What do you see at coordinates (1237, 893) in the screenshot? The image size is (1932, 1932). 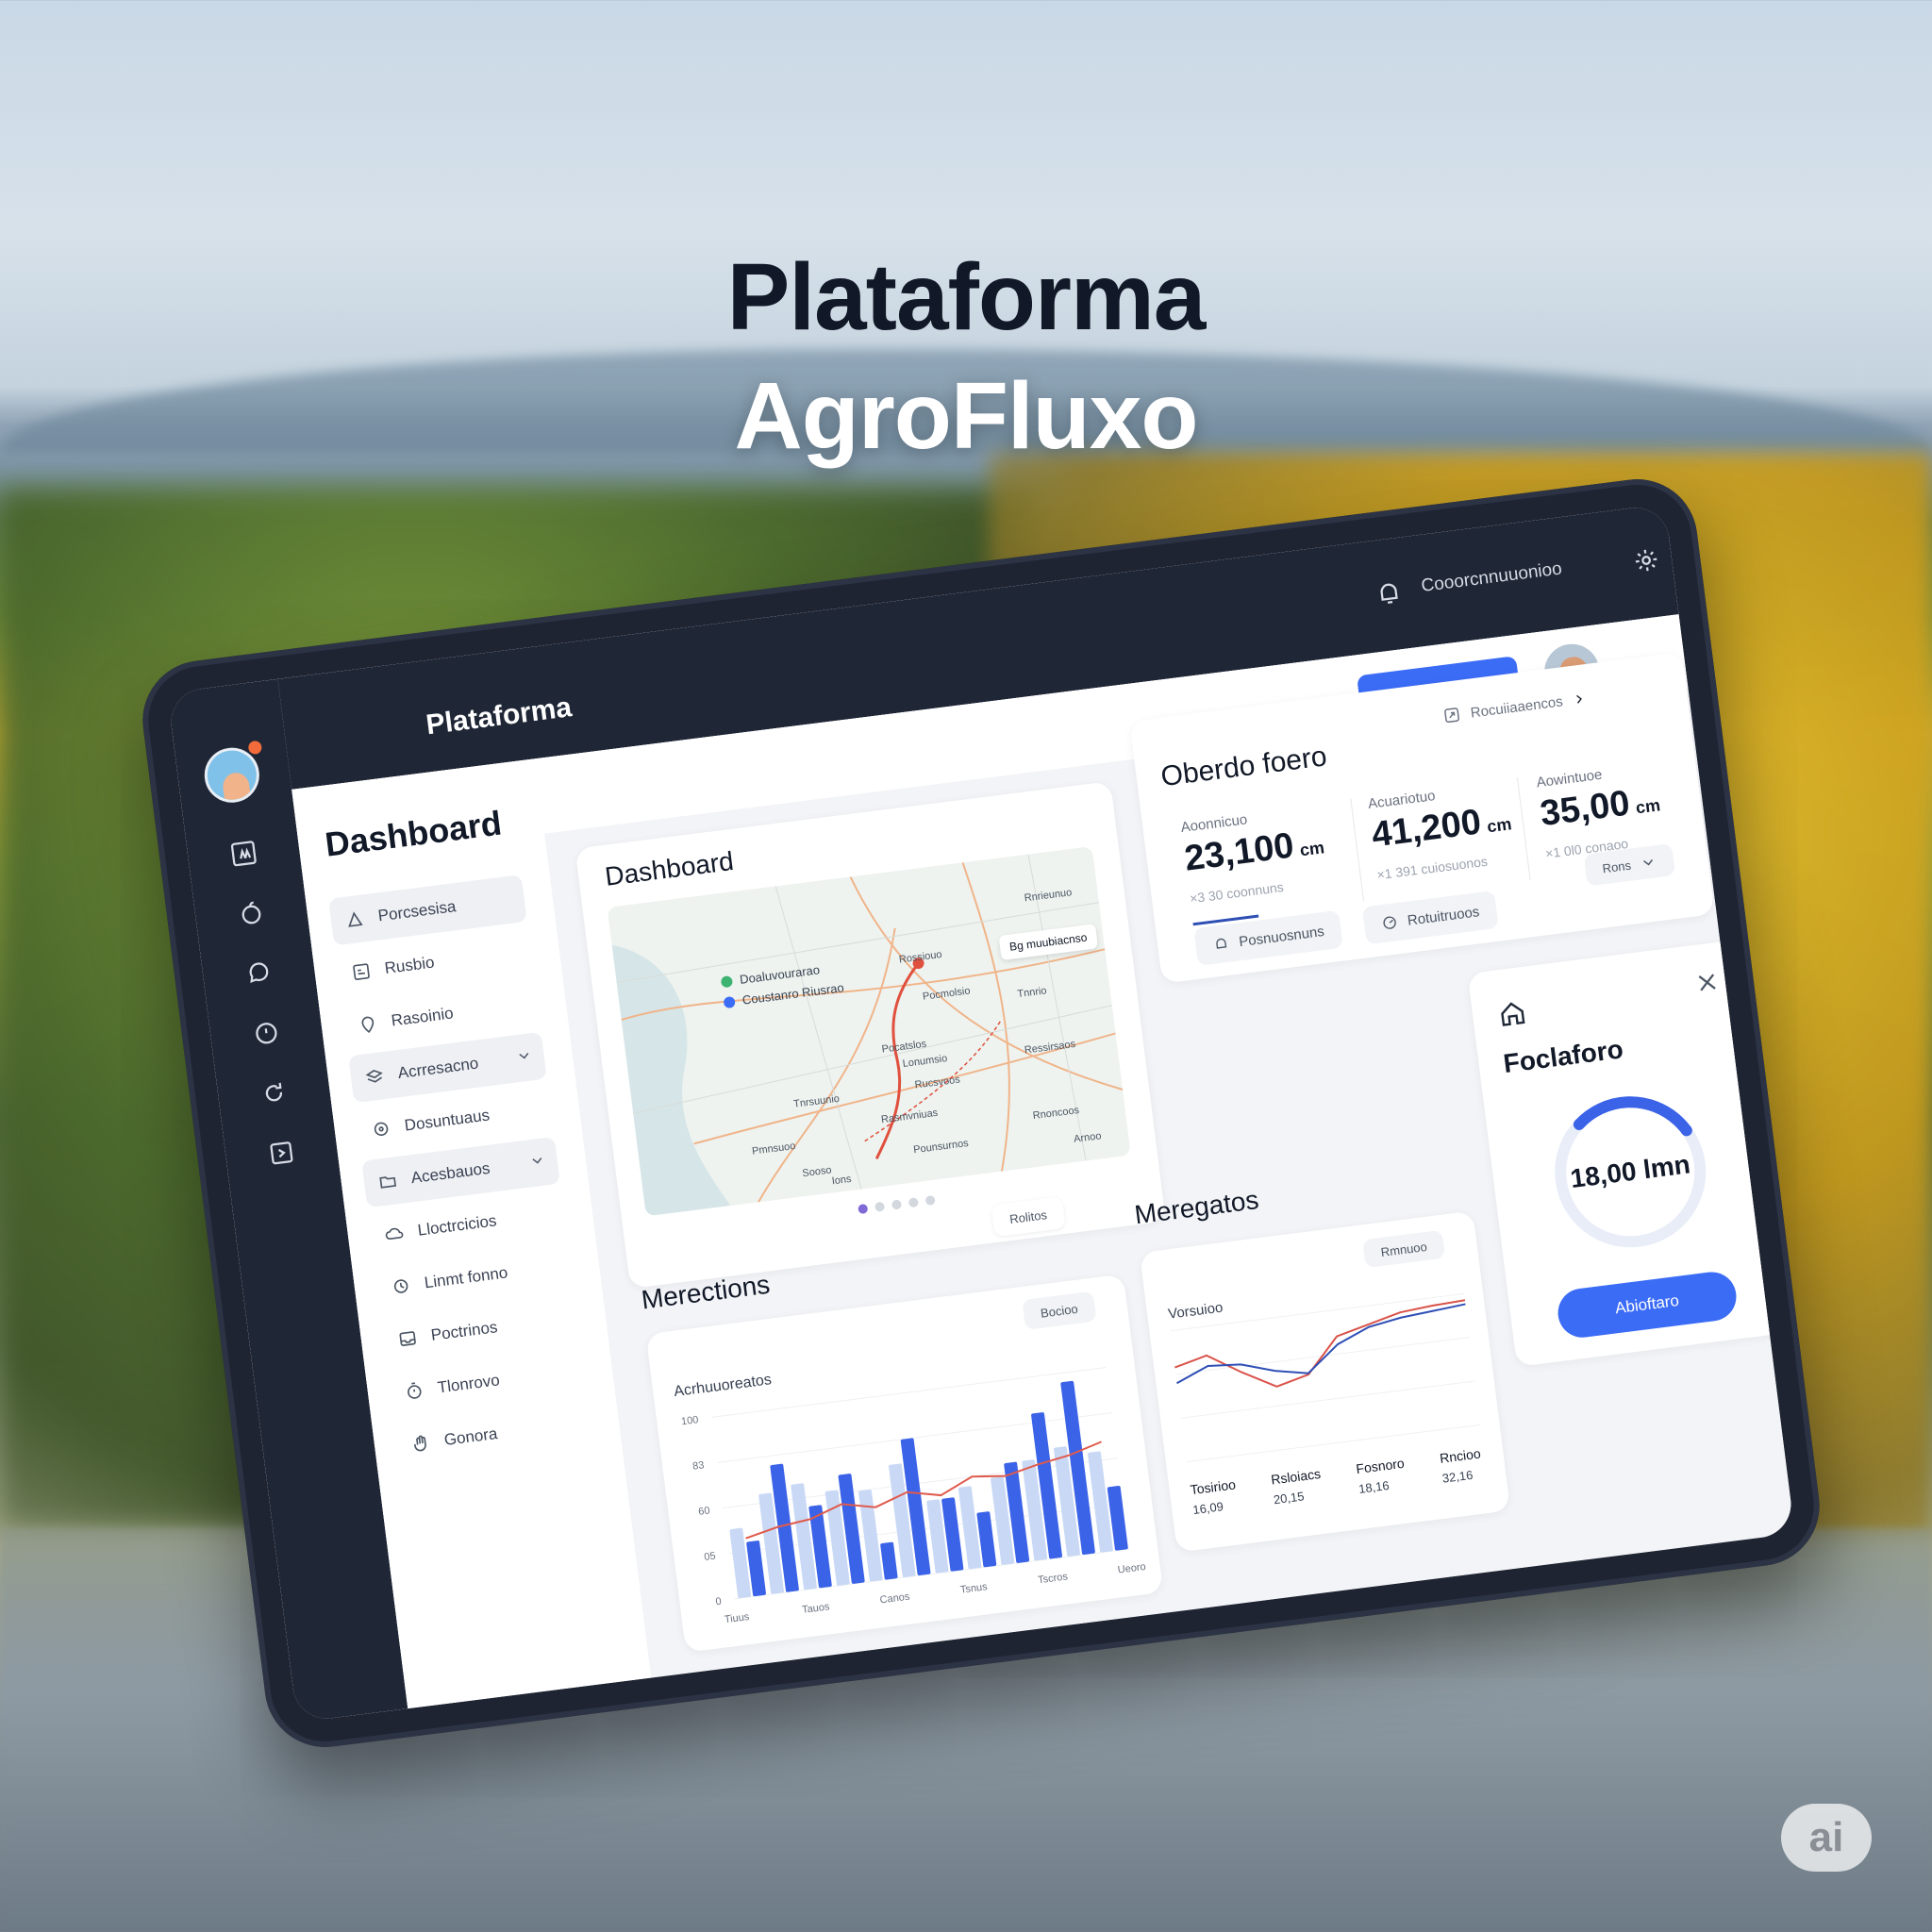 I see `metric-sub: ×3 30 coonnuns` at bounding box center [1237, 893].